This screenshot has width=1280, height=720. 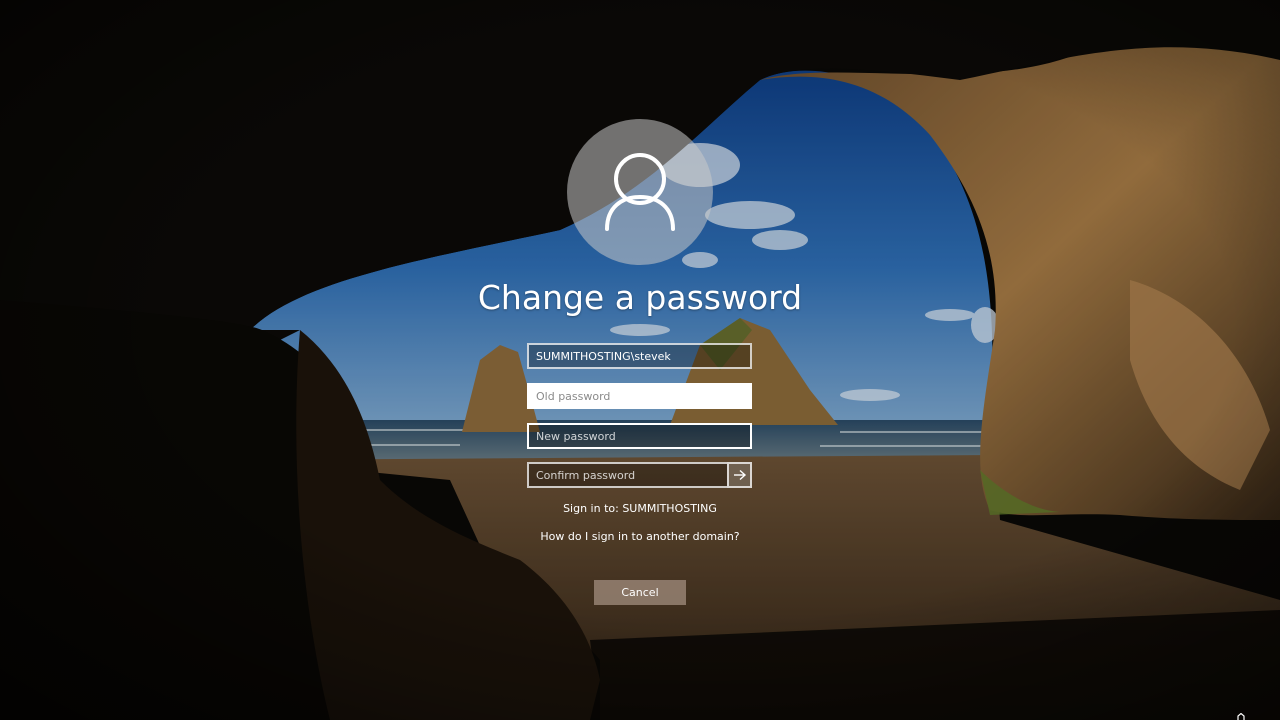 What do you see at coordinates (640, 508) in the screenshot?
I see `sign-in-domain-text: Sign in to: SUMMITHOSTING` at bounding box center [640, 508].